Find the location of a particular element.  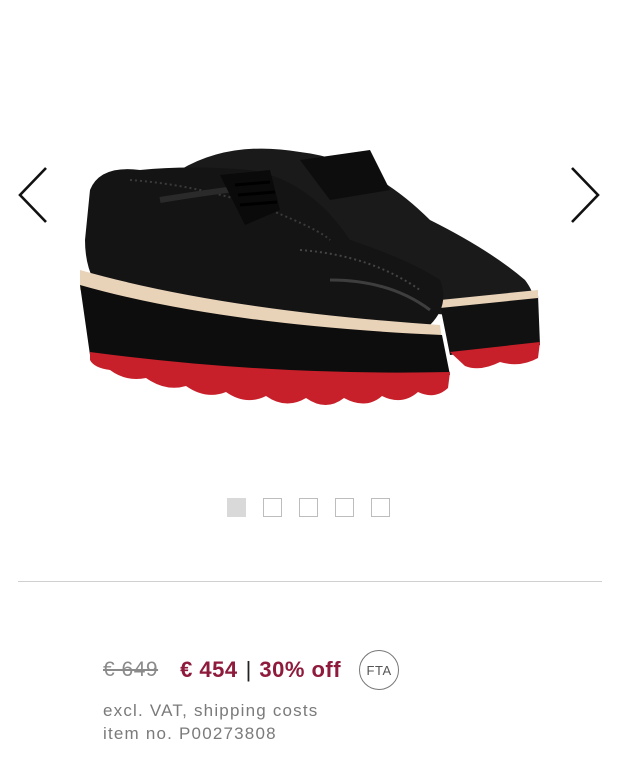

fta-badge: FTA is located at coordinates (379, 670).